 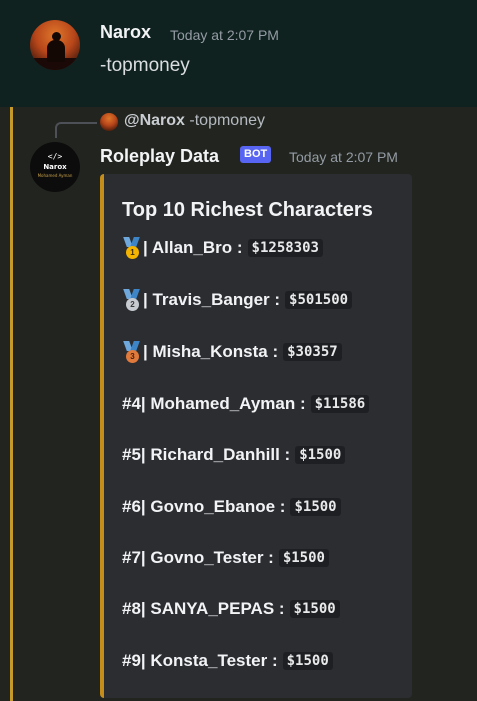 What do you see at coordinates (214, 403) in the screenshot?
I see `rank-label: #4| Mohamed_Ayman :` at bounding box center [214, 403].